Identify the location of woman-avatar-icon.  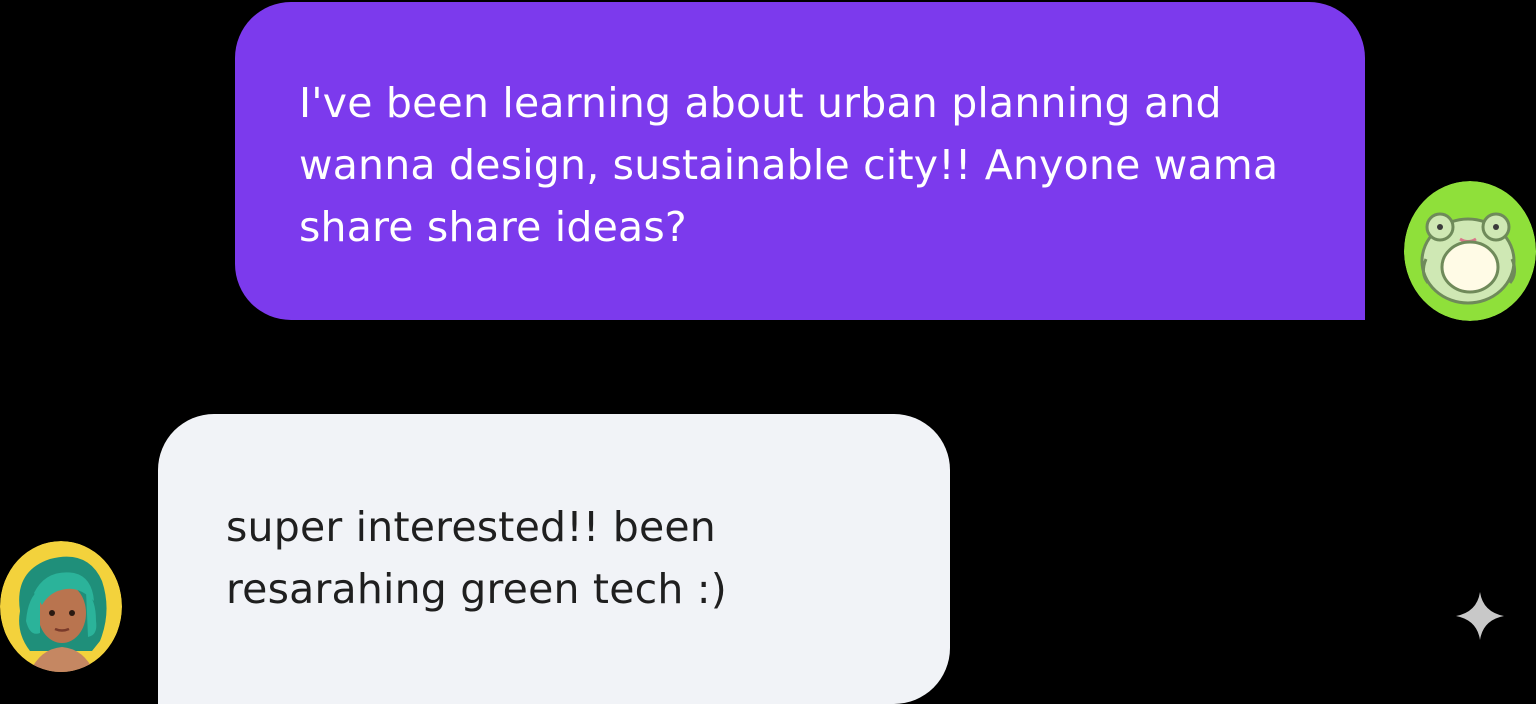
(61, 606).